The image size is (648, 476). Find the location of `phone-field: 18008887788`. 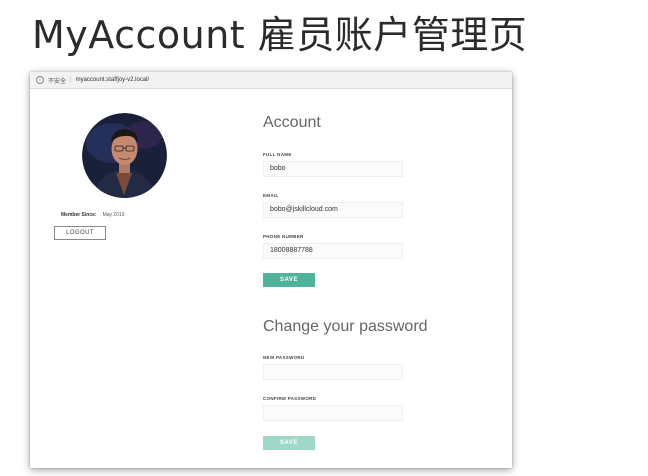

phone-field: 18008887788 is located at coordinates (333, 251).